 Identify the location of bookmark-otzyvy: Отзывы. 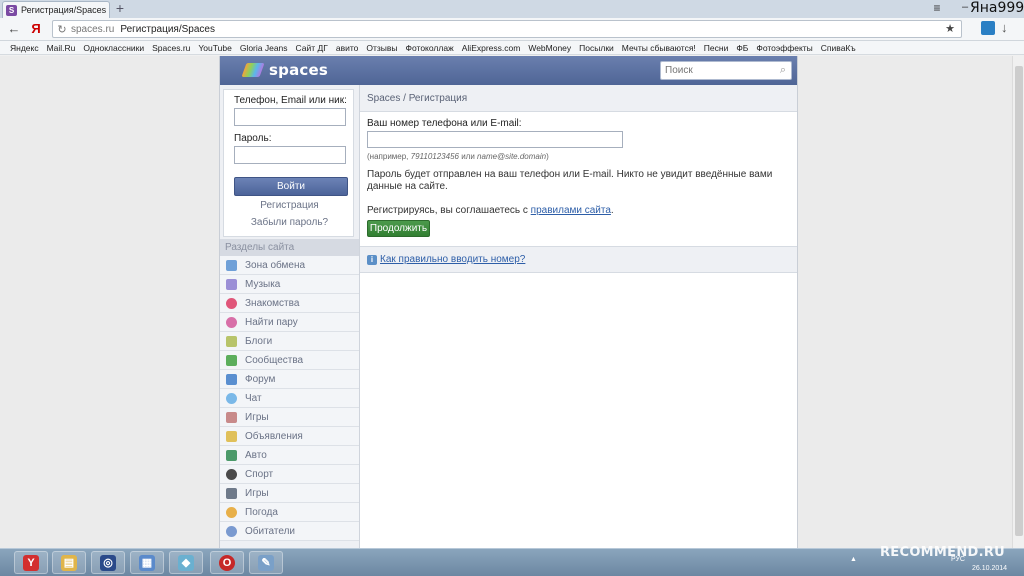
(381, 48).